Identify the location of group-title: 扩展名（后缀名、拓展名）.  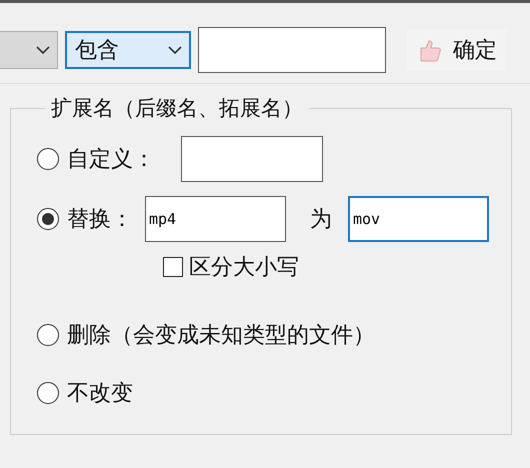
(177, 108).